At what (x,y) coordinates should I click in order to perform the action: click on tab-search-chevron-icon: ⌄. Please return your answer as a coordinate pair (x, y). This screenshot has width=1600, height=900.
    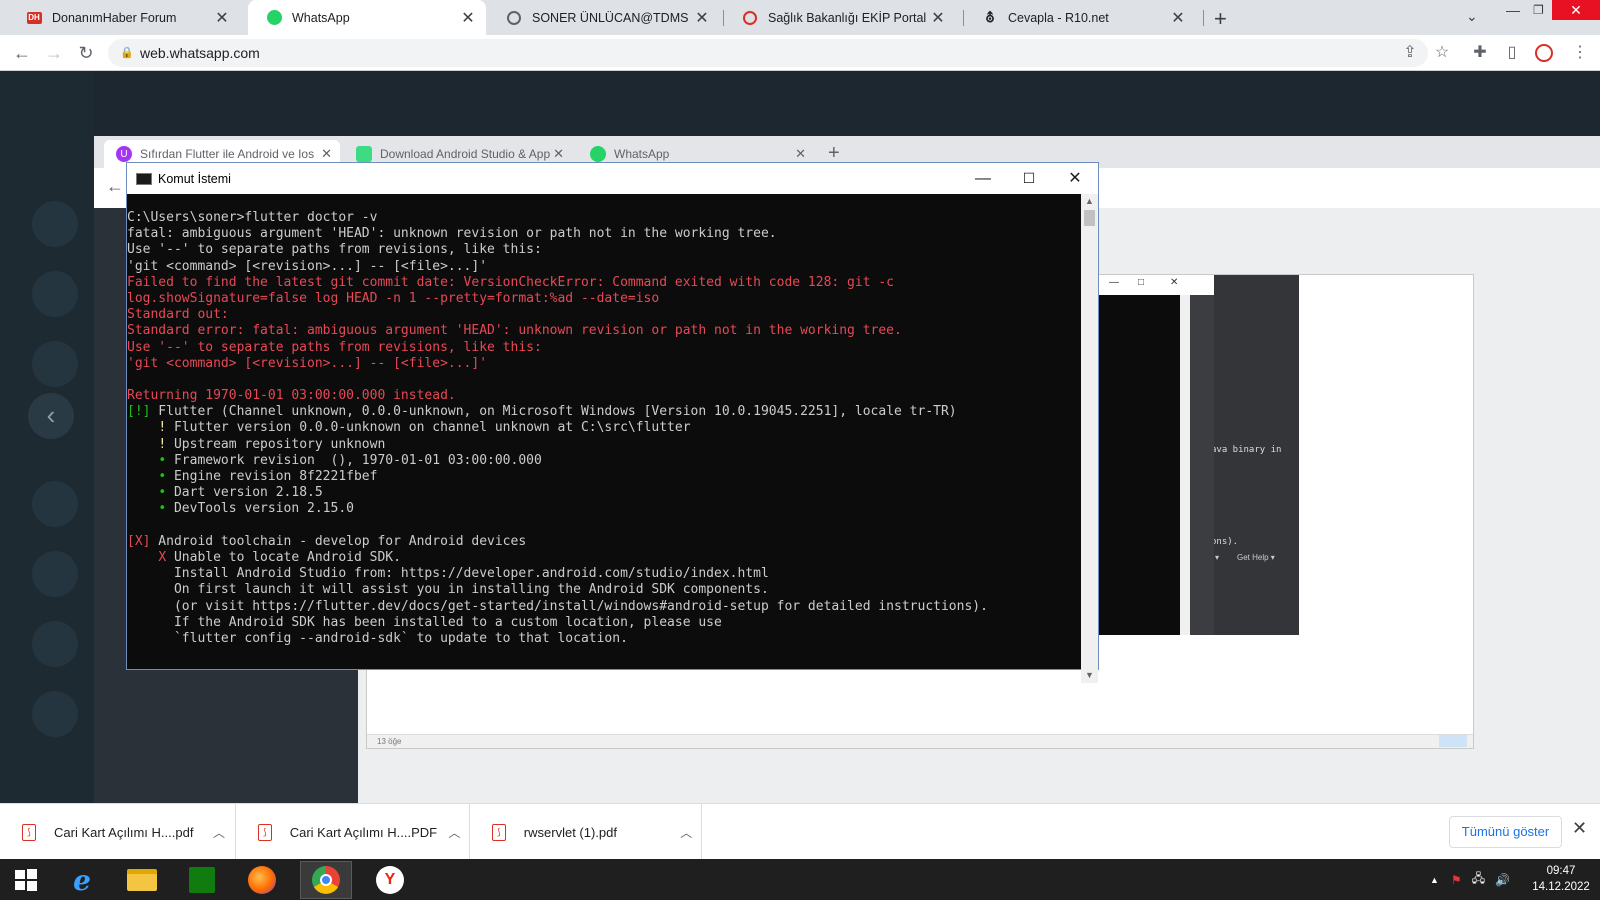
    Looking at the image, I should click on (1472, 16).